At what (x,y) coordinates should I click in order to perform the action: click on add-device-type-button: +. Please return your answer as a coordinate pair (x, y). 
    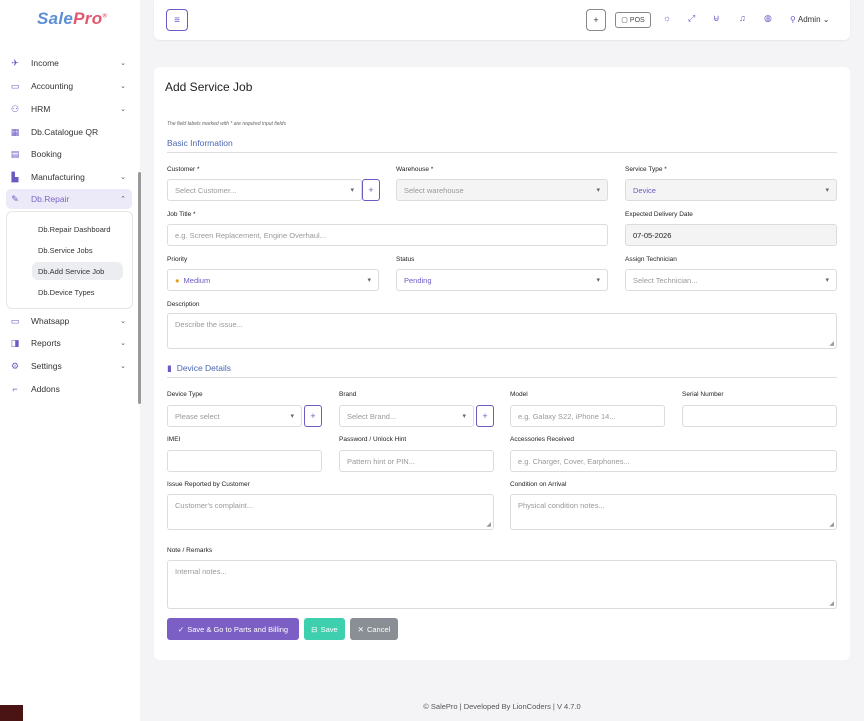
    Looking at the image, I should click on (313, 416).